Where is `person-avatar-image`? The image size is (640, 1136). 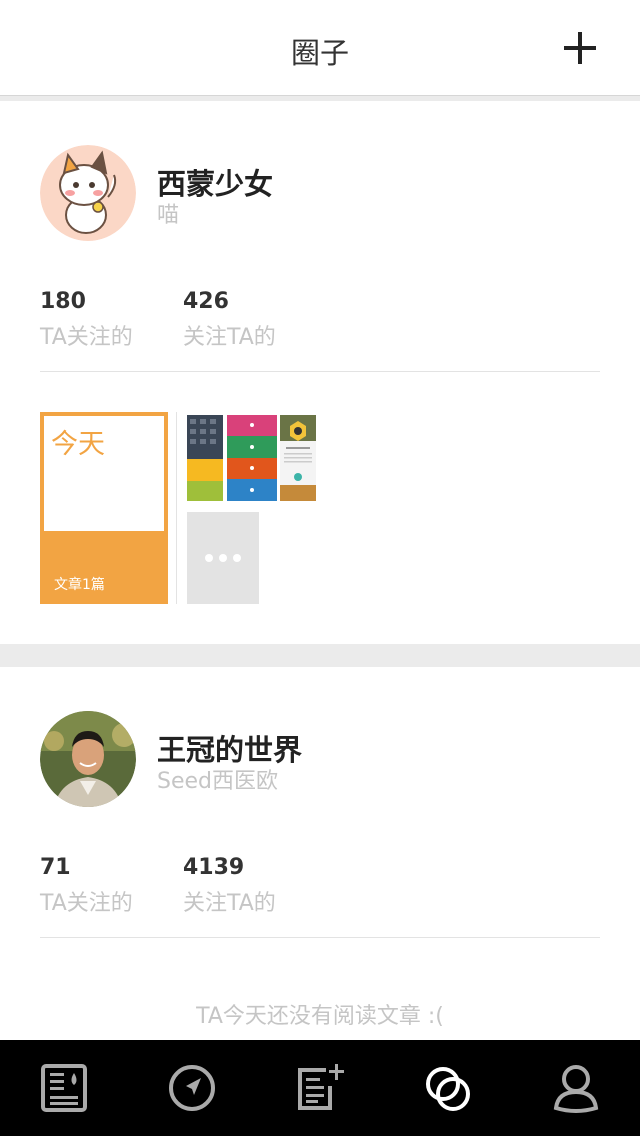 person-avatar-image is located at coordinates (88, 759).